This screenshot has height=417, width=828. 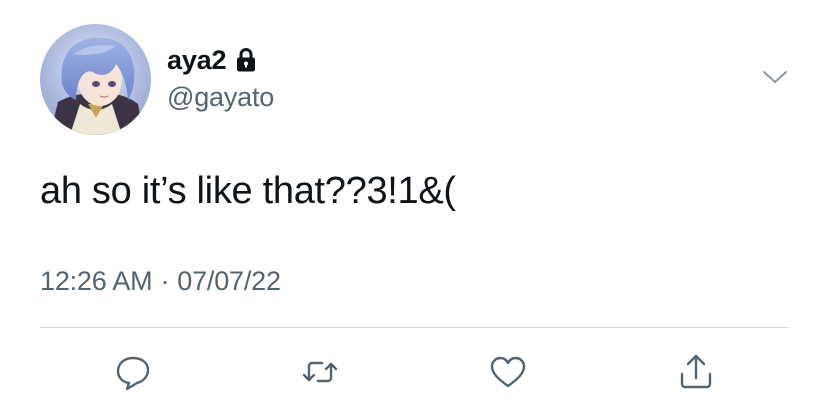 What do you see at coordinates (96, 281) in the screenshot?
I see `tweet-time: 12:26 AM` at bounding box center [96, 281].